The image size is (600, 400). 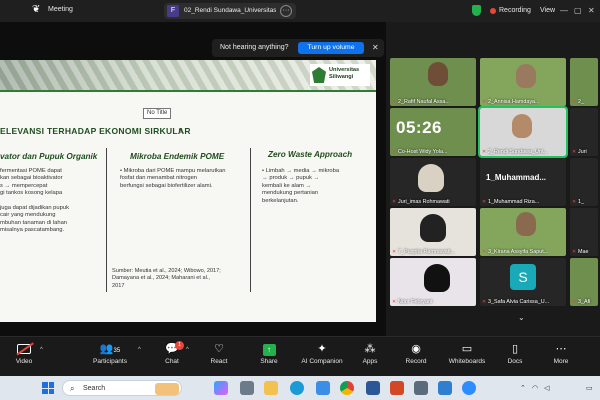 I want to click on task-view-icon, so click(x=247, y=388).